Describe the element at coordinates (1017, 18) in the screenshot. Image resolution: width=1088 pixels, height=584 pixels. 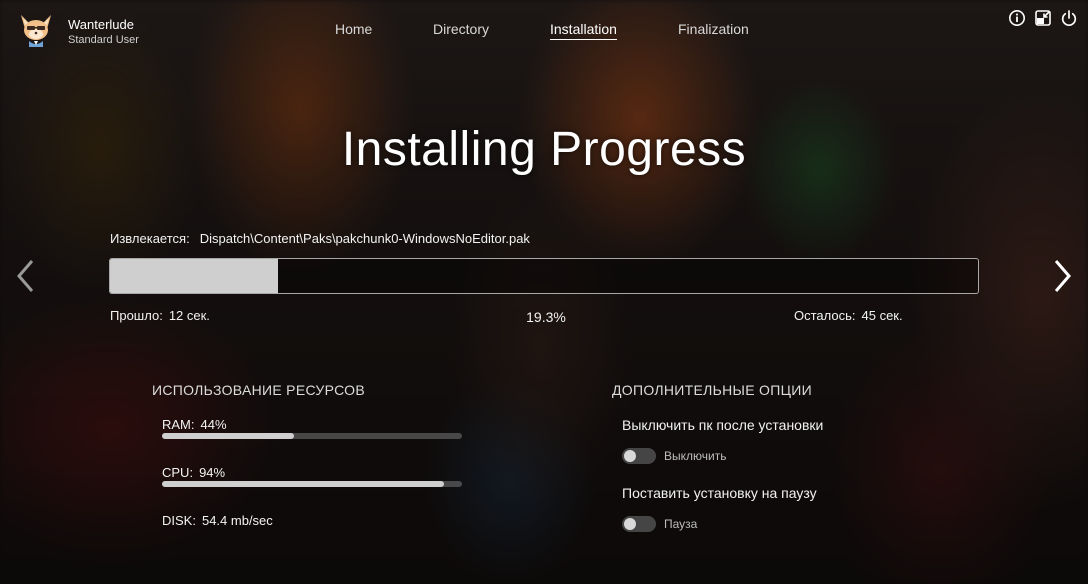
I see `info-icon` at that location.